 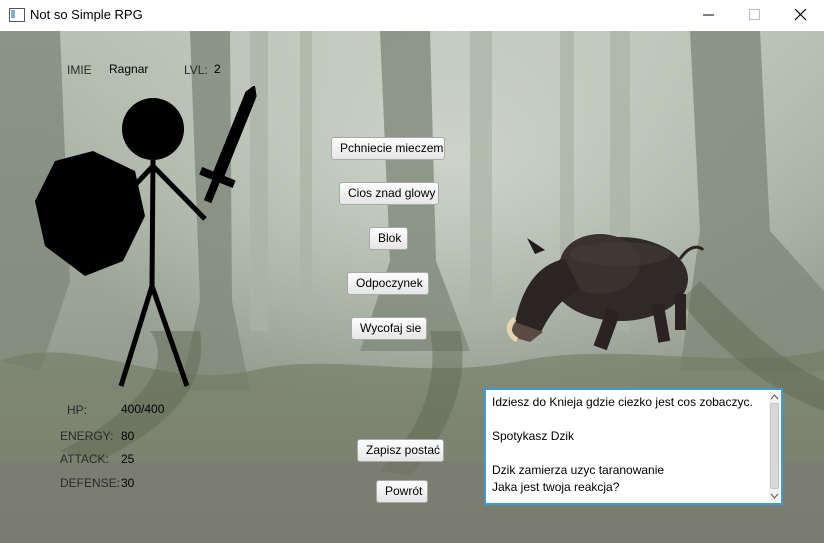 I want to click on log-scrollbar, so click(x=774, y=446).